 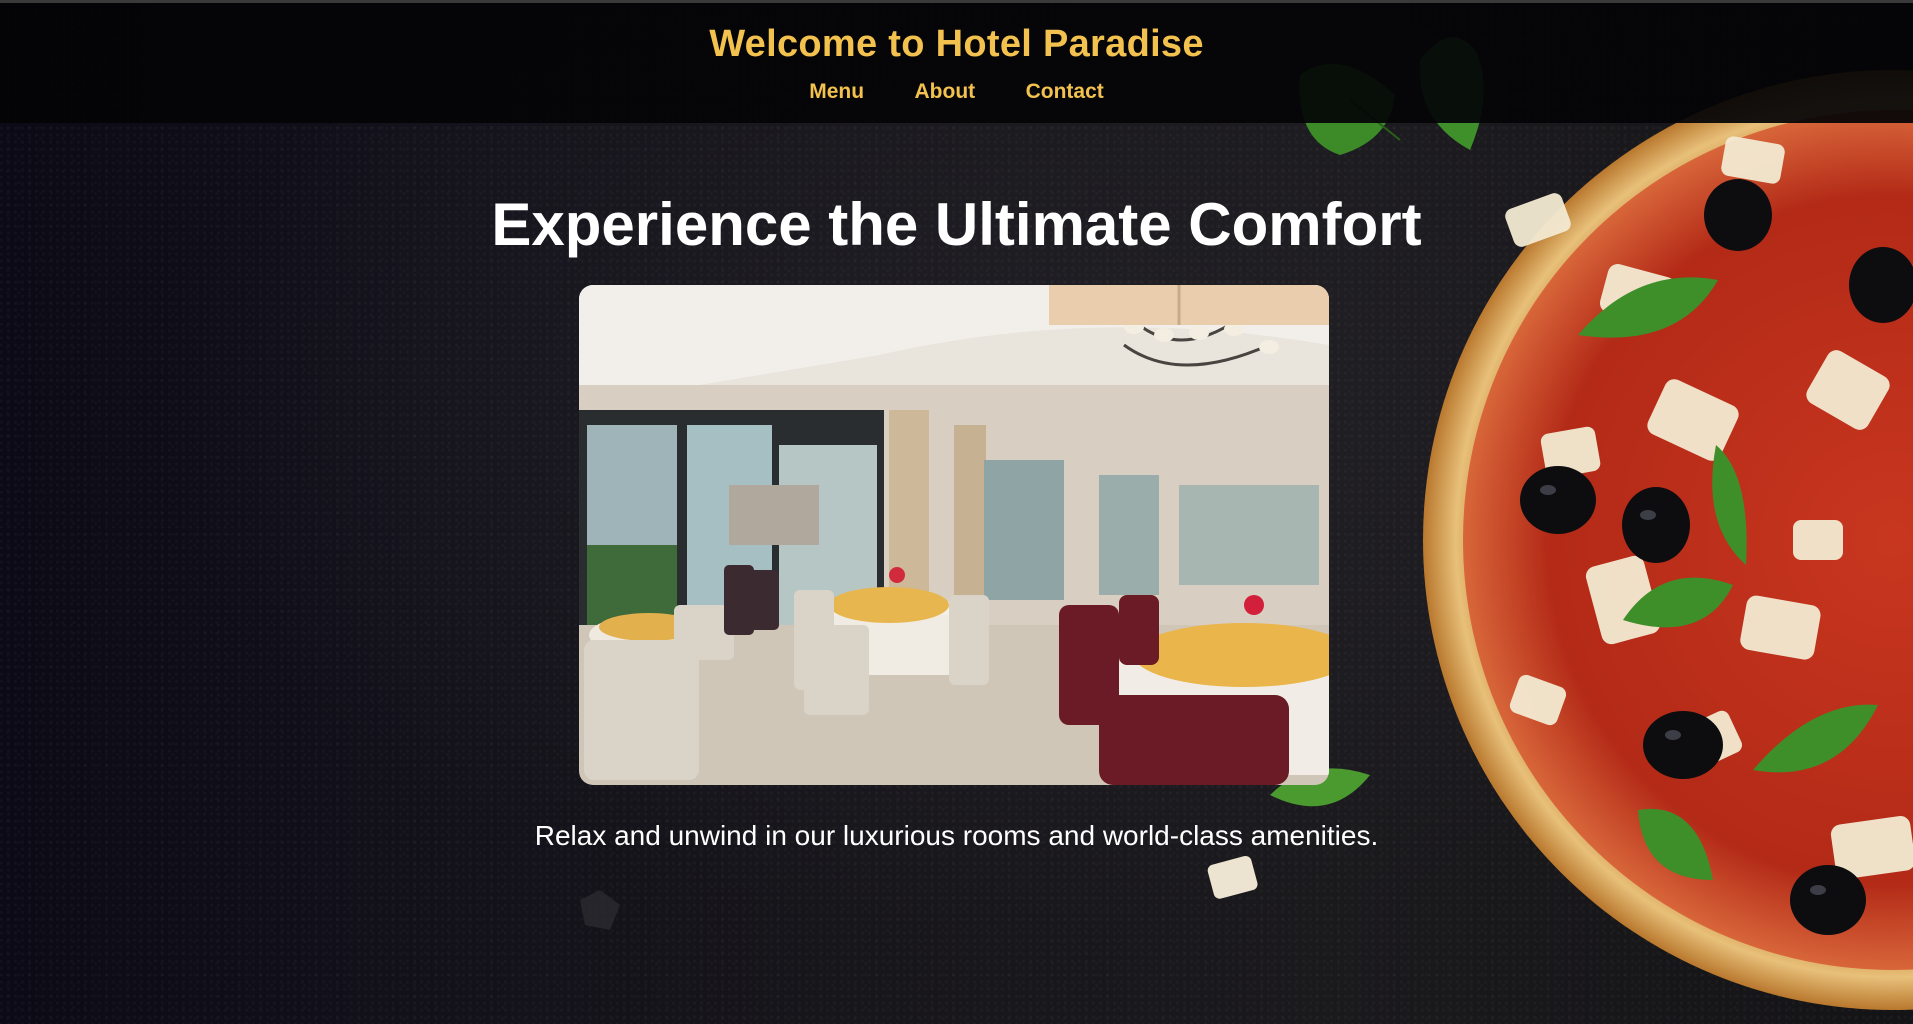 What do you see at coordinates (956, 224) in the screenshot?
I see `hero-title: Experience the Ultimate Comfort` at bounding box center [956, 224].